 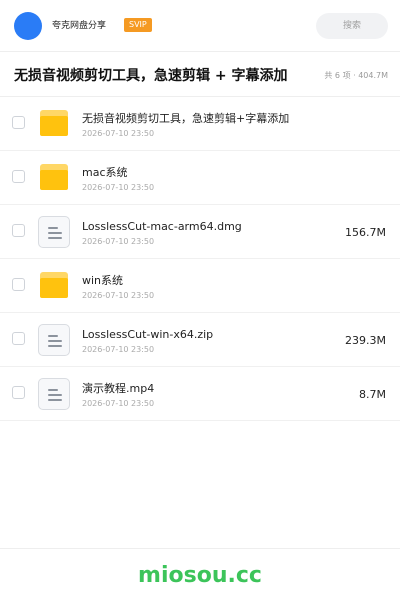 I want to click on app-name: 夸克网盘分享, so click(x=79, y=26).